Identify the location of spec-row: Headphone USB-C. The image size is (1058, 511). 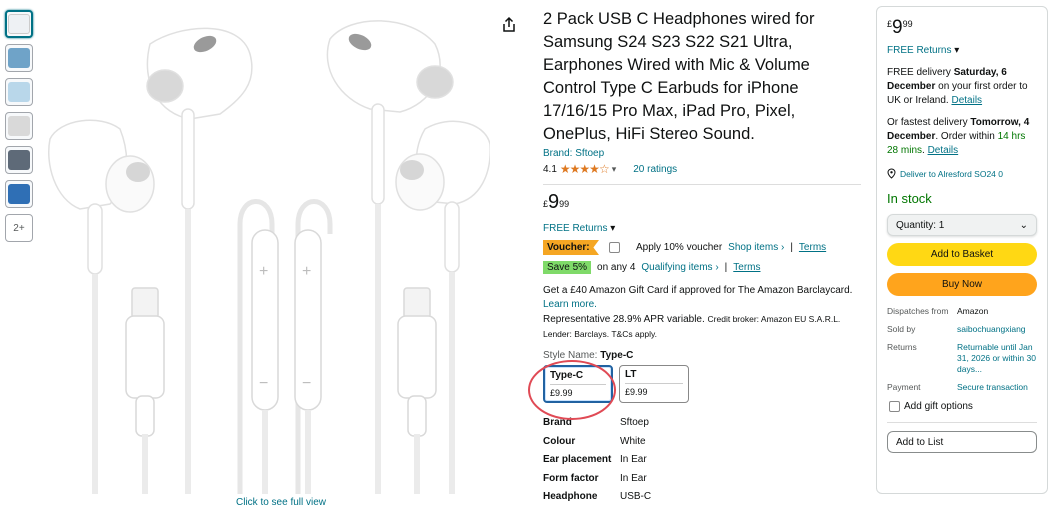
(702, 500).